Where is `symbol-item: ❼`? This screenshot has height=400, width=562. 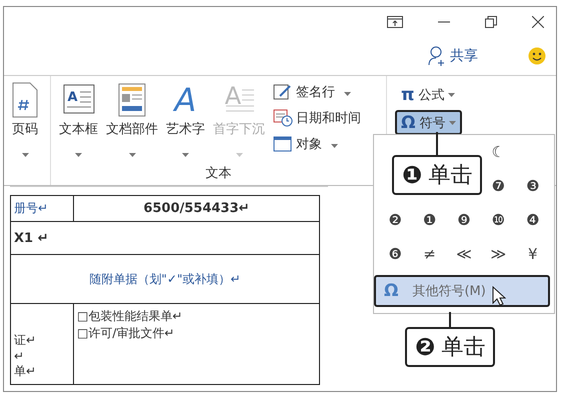
symbol-item: ❼ is located at coordinates (498, 186).